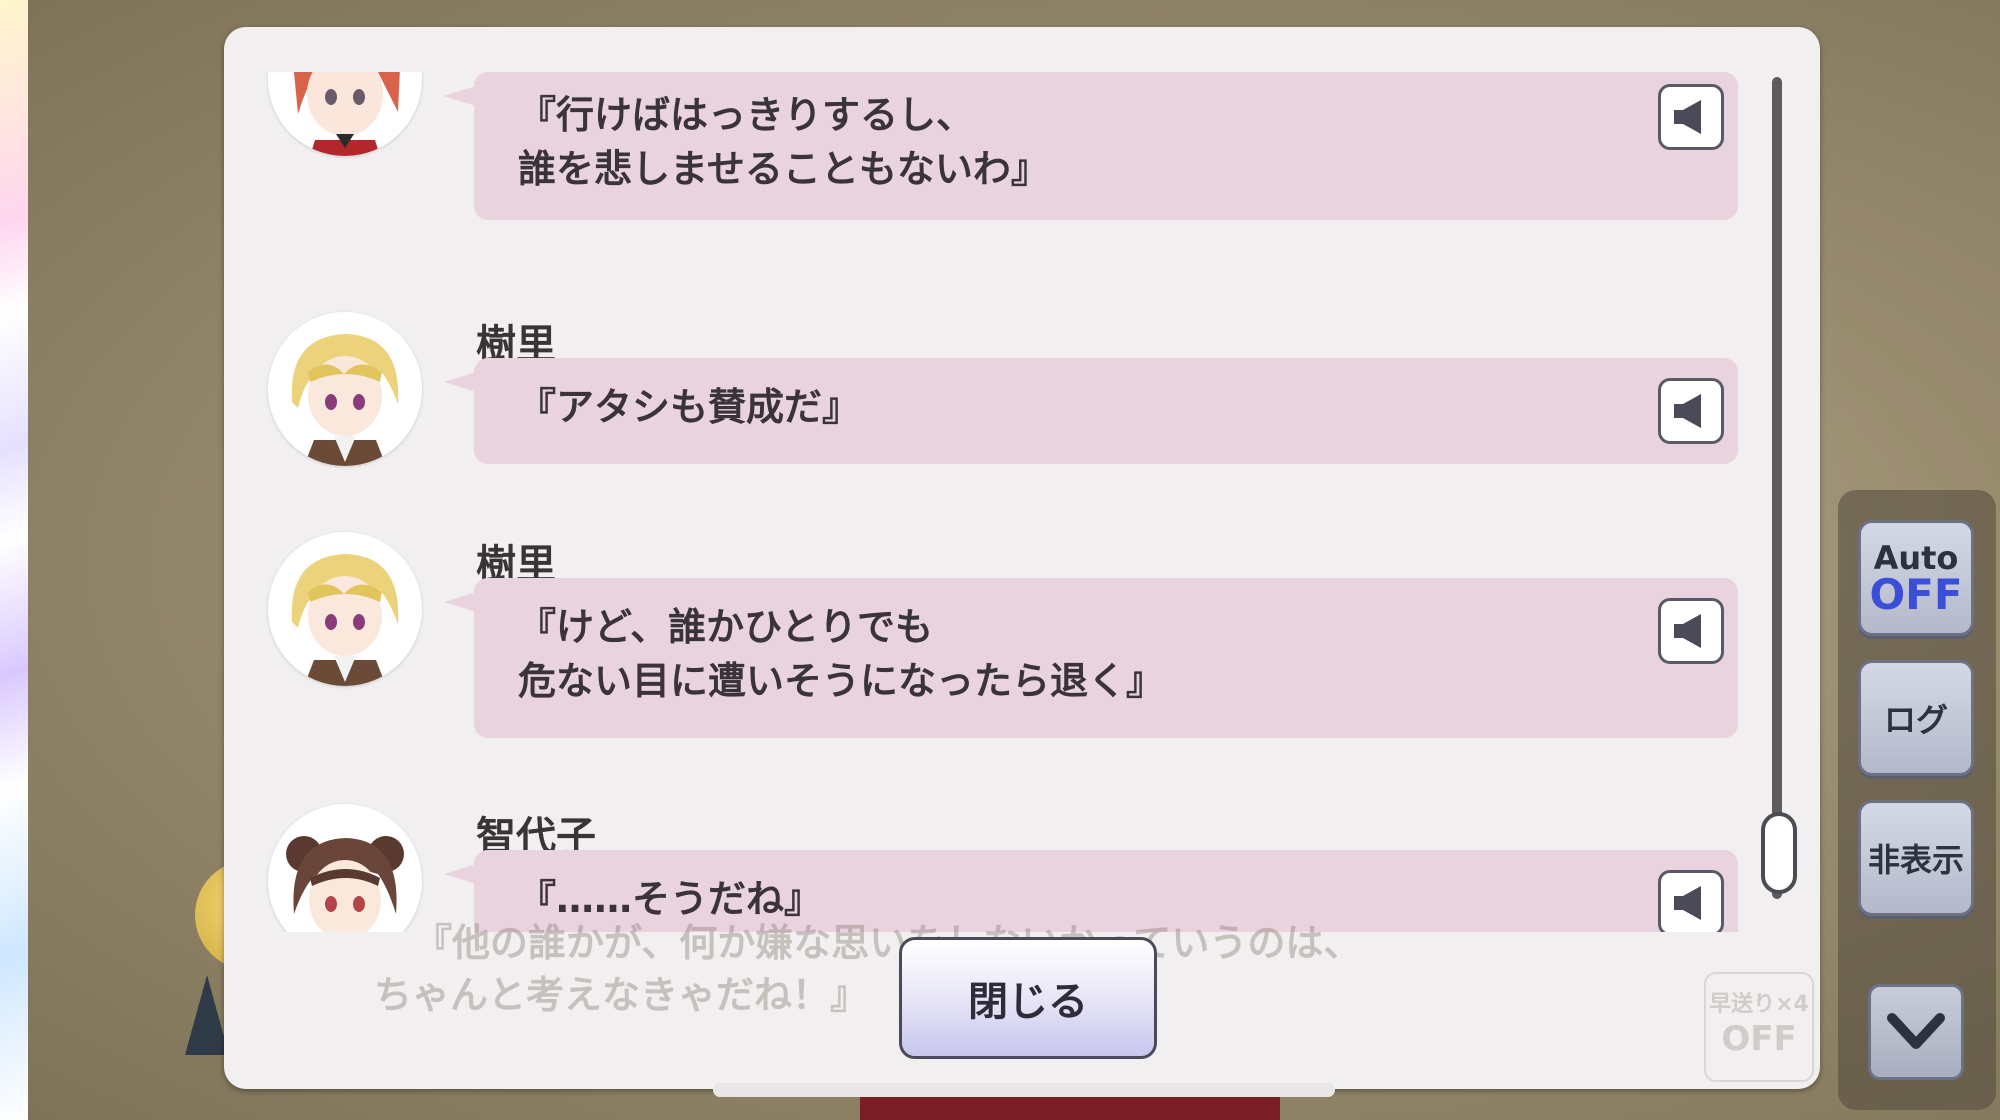  I want to click on redhead-character-avatar, so click(345, 114).